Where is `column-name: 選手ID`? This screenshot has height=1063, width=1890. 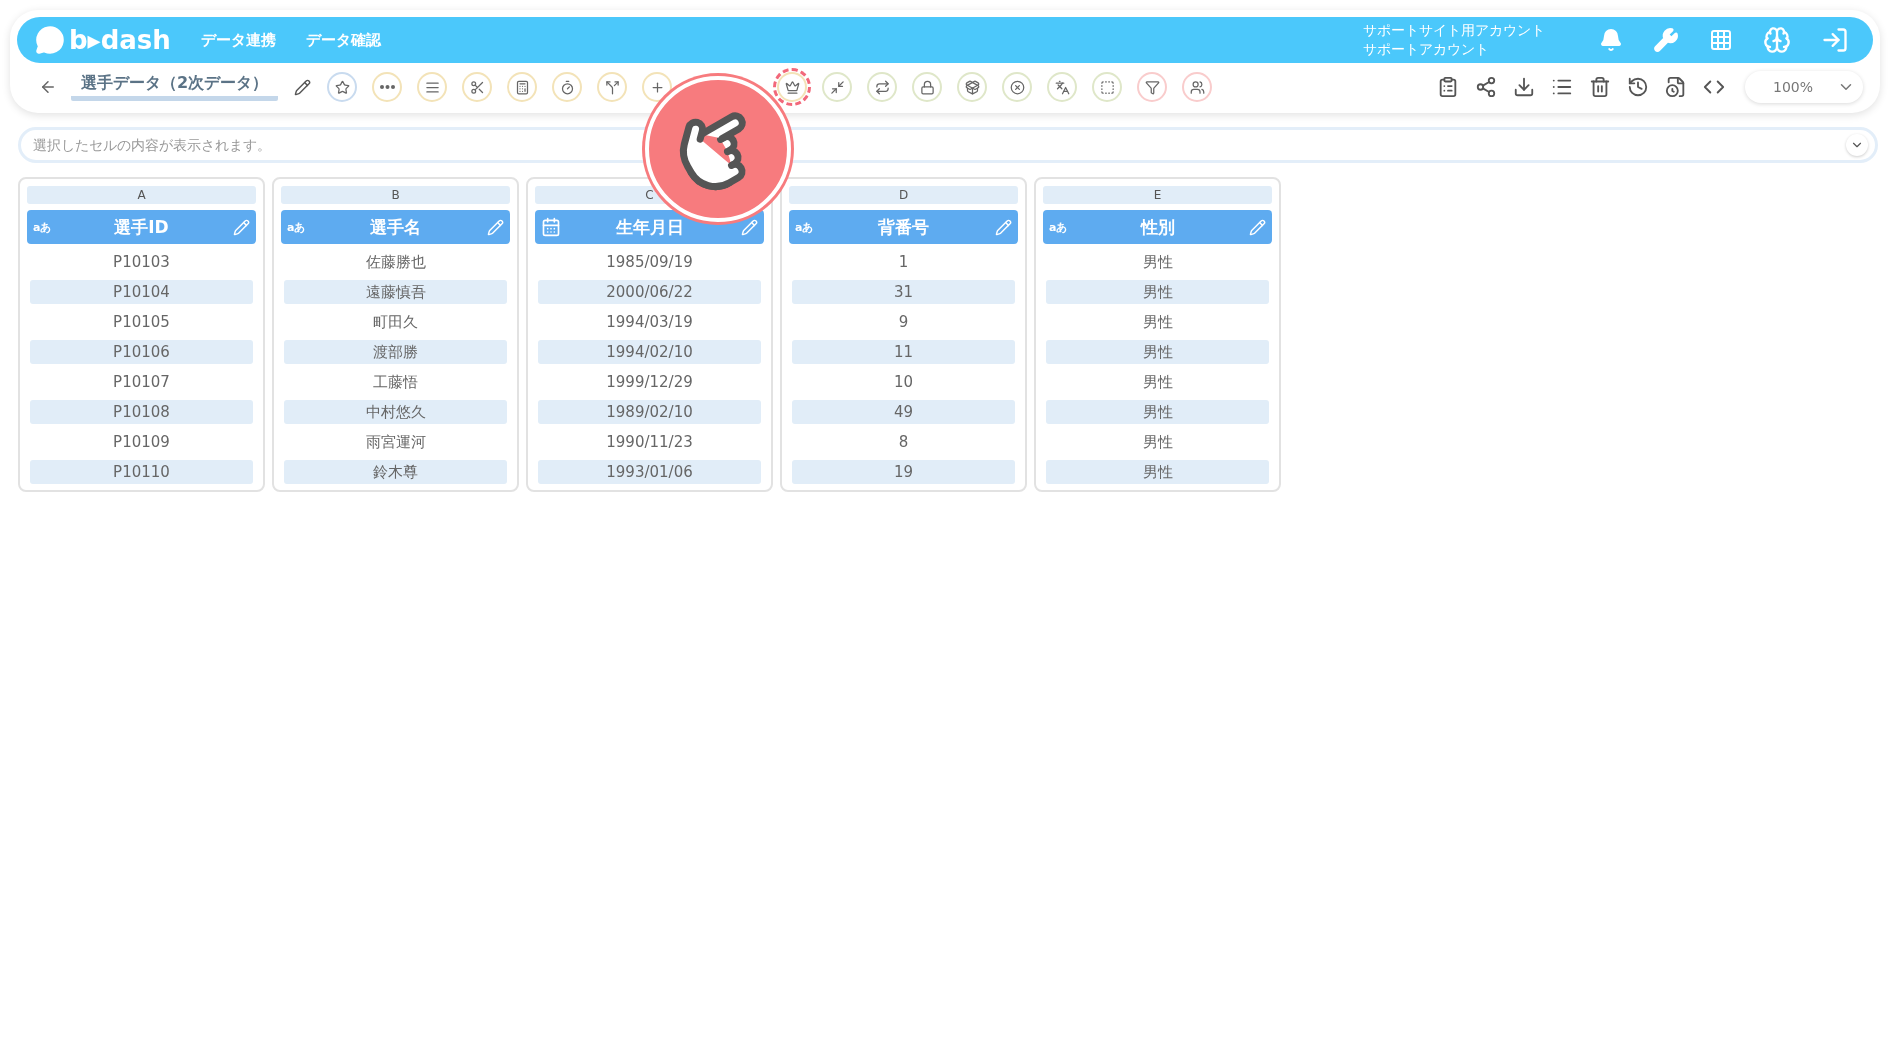
column-name: 選手ID is located at coordinates (141, 227).